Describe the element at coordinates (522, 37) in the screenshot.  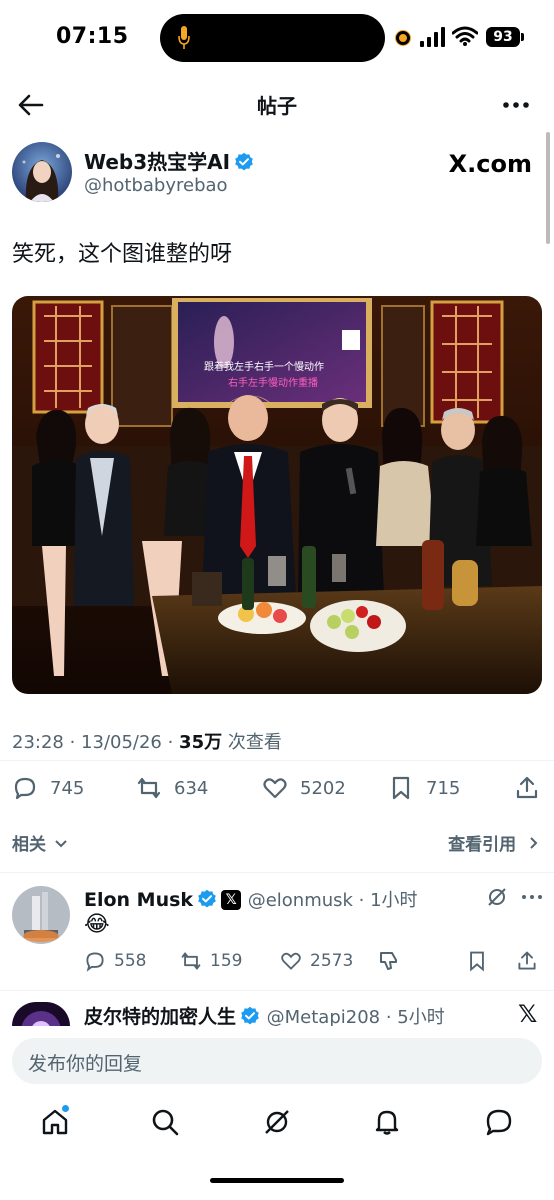
I see `battery-nub` at that location.